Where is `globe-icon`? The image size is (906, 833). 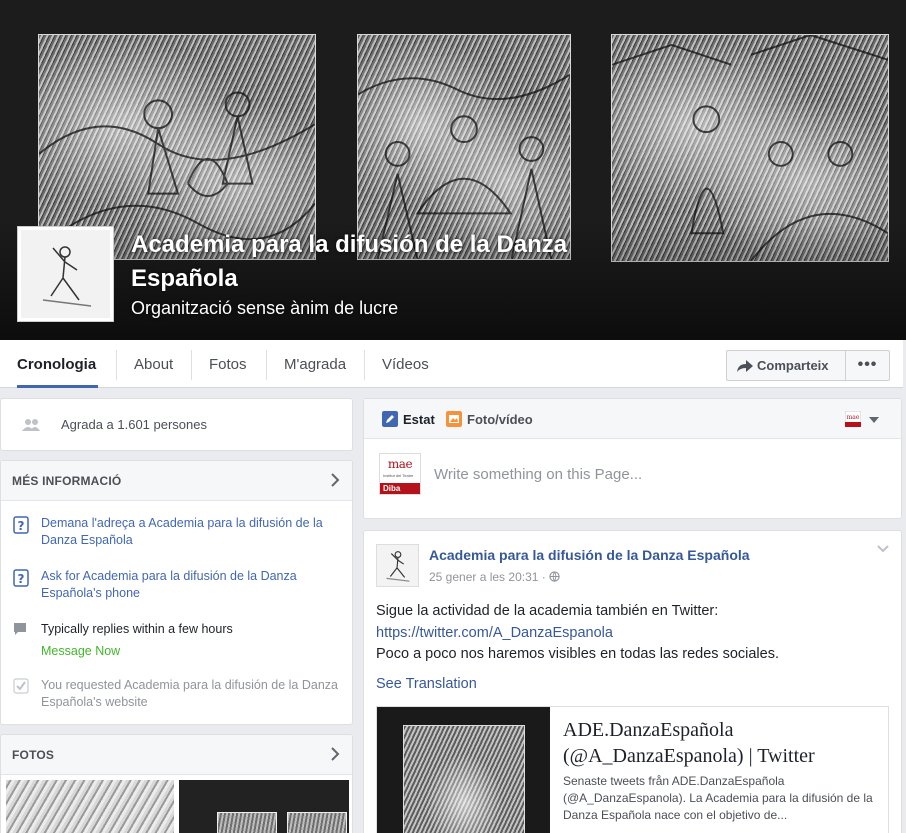
globe-icon is located at coordinates (554, 576).